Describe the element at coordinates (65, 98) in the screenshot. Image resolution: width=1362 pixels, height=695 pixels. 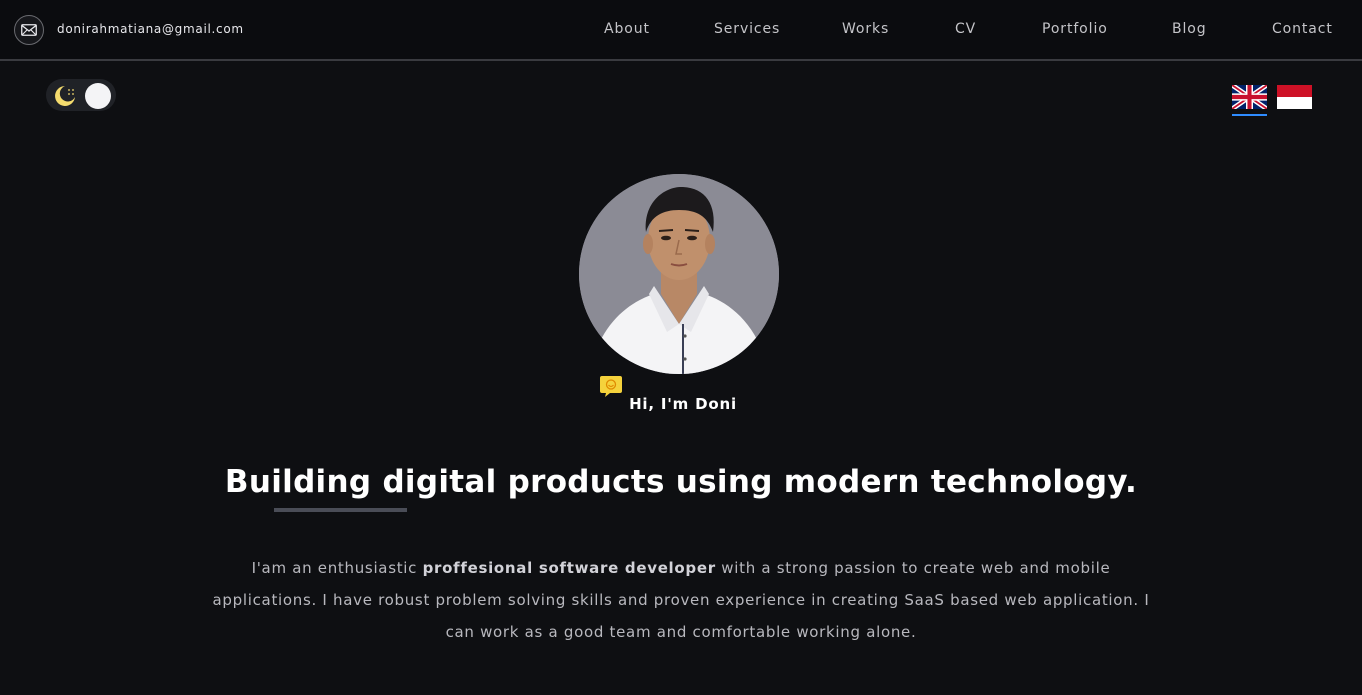
I see `moon-icon` at that location.